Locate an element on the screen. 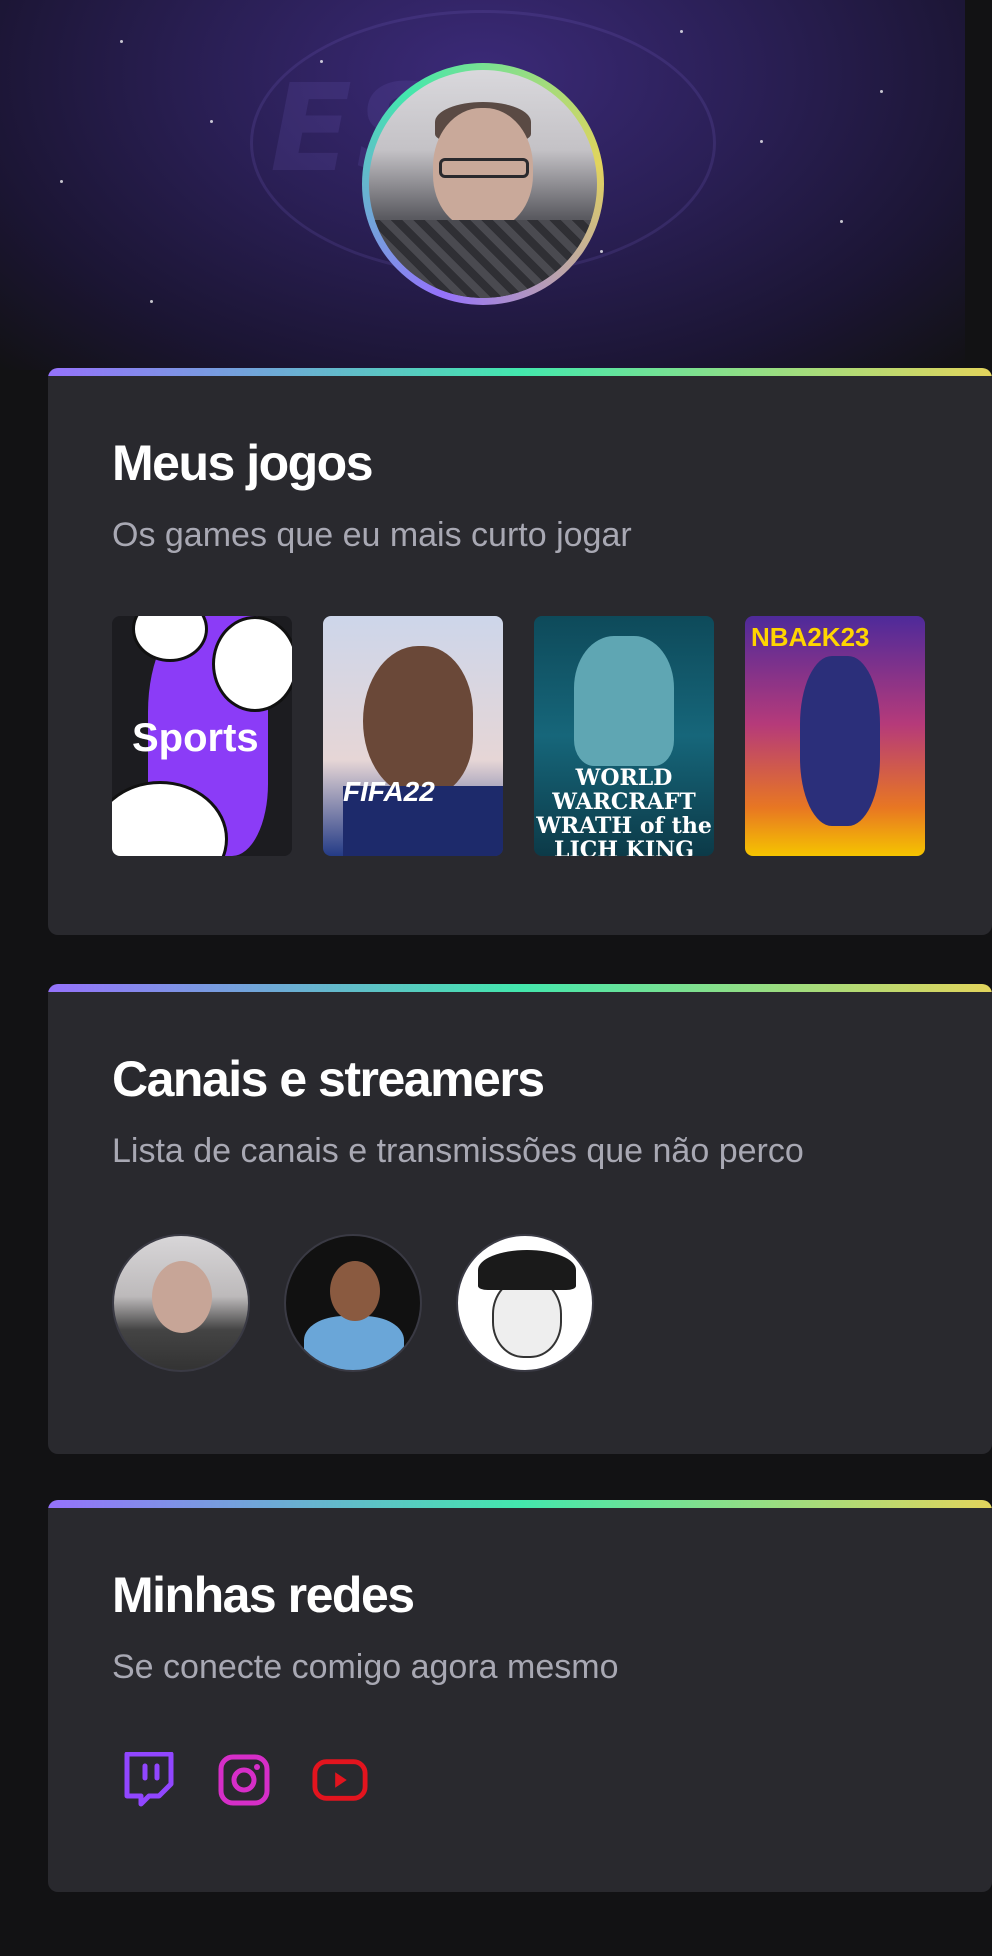  games-subtitle: Os games que eu mais curto jogar is located at coordinates (372, 535).